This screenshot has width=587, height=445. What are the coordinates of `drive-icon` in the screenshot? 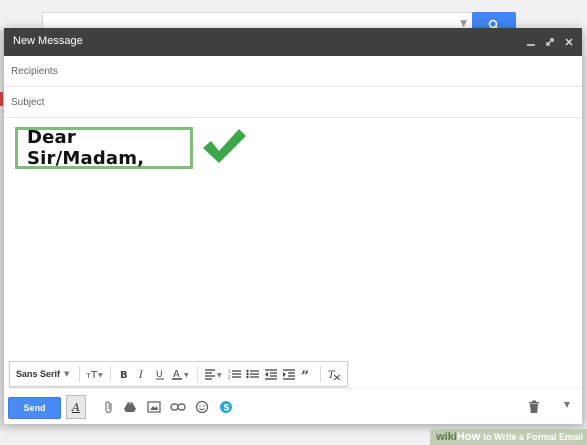 It's located at (130, 407).